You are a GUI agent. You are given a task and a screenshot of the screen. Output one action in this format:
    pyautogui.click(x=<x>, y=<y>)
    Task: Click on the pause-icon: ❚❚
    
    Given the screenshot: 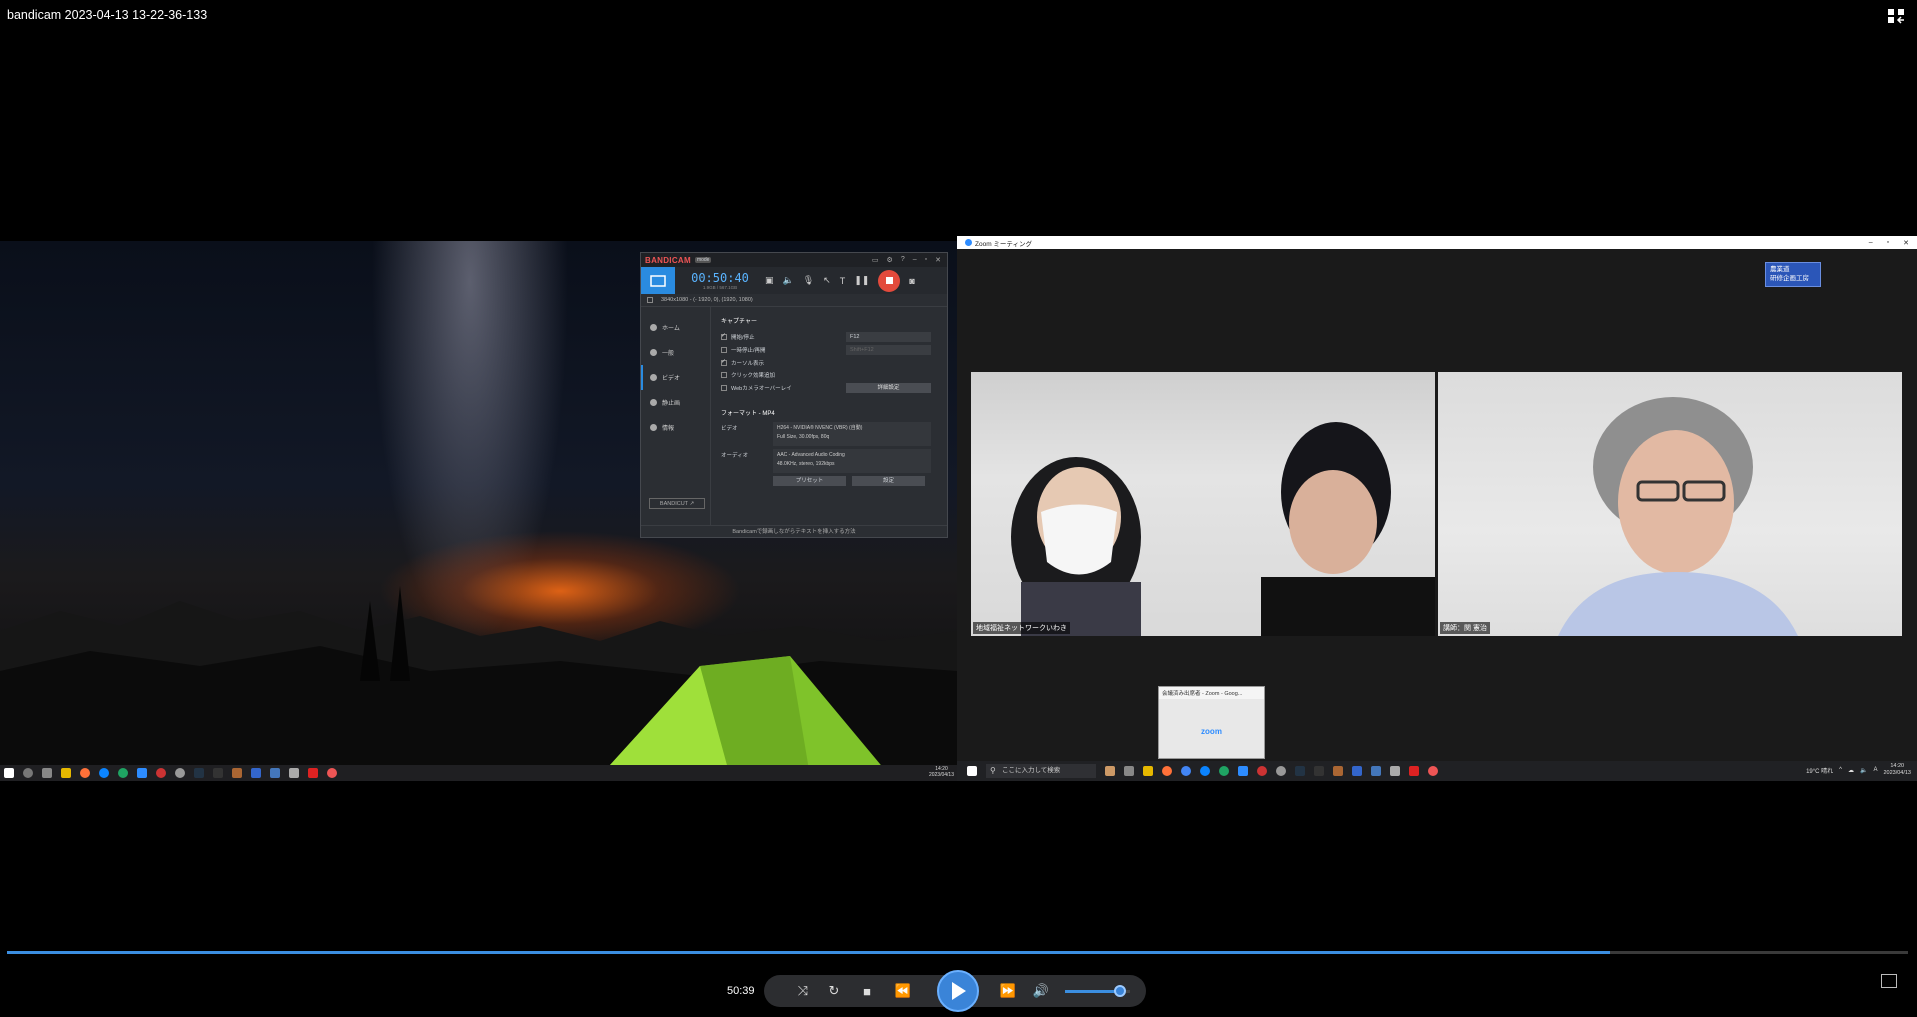 What is the action you would take?
    pyautogui.click(x=861, y=280)
    